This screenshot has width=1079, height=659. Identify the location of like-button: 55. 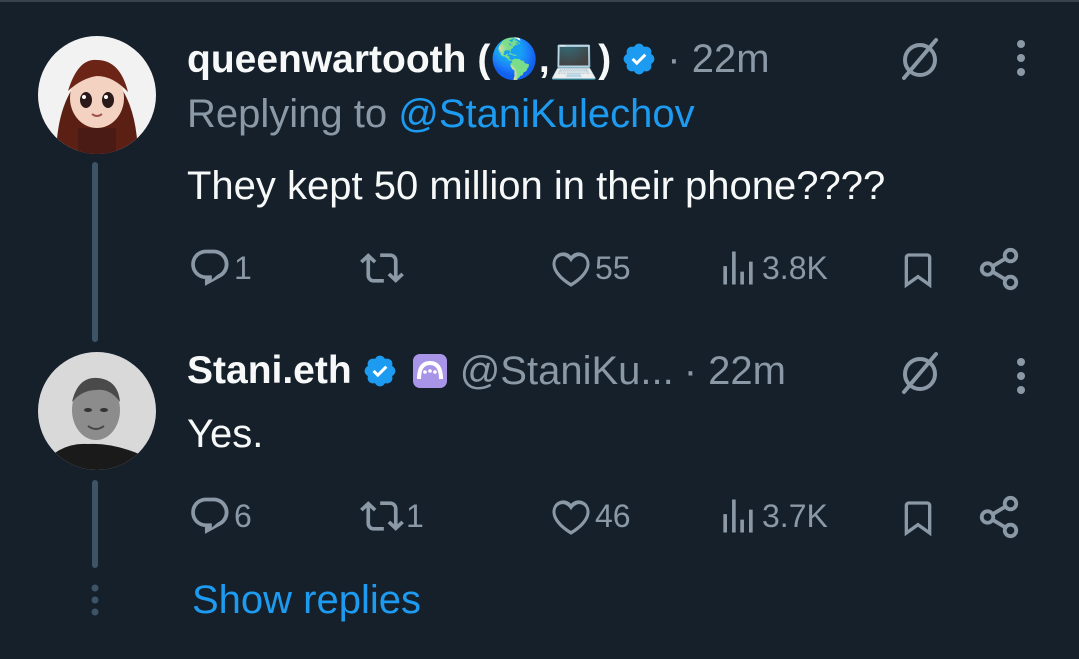
(590, 268).